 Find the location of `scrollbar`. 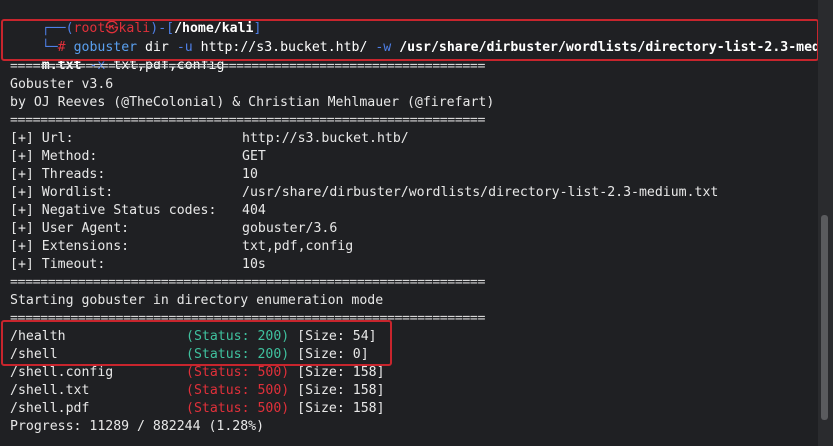

scrollbar is located at coordinates (825, 223).